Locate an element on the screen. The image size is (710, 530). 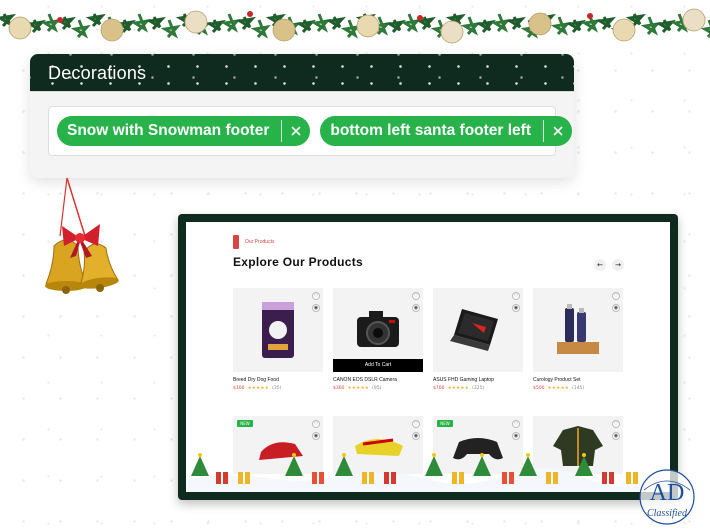
snow-footer-decoration is located at coordinates (428, 472).